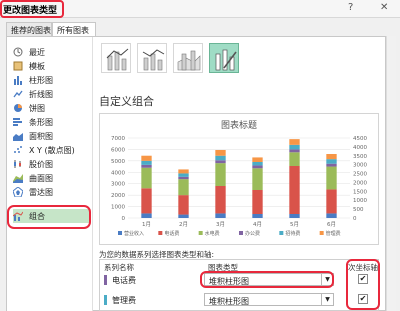 This screenshot has height=311, width=400. I want to click on column-line-secondary-icon, so click(153, 60).